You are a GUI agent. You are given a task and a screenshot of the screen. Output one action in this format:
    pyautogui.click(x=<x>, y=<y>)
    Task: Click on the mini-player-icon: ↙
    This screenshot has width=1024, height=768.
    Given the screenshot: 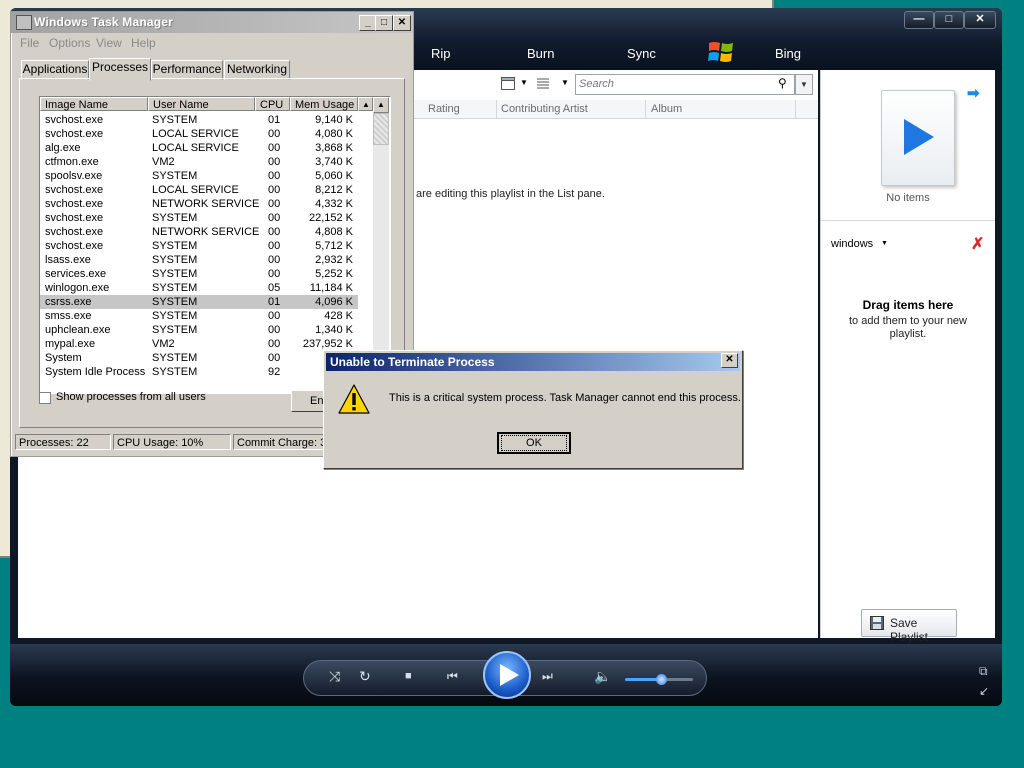 What is the action you would take?
    pyautogui.click(x=984, y=691)
    